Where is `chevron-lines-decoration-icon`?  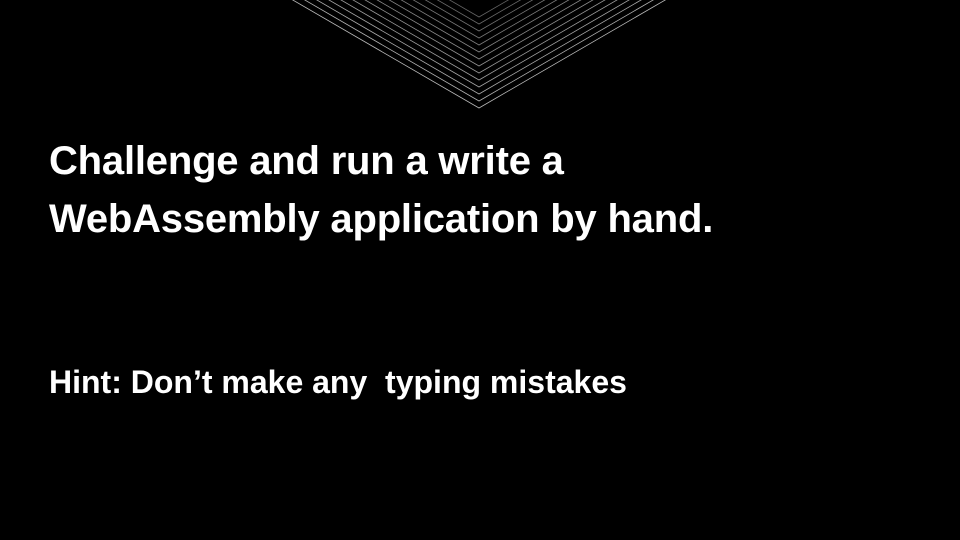
chevron-lines-decoration-icon is located at coordinates (479, 54).